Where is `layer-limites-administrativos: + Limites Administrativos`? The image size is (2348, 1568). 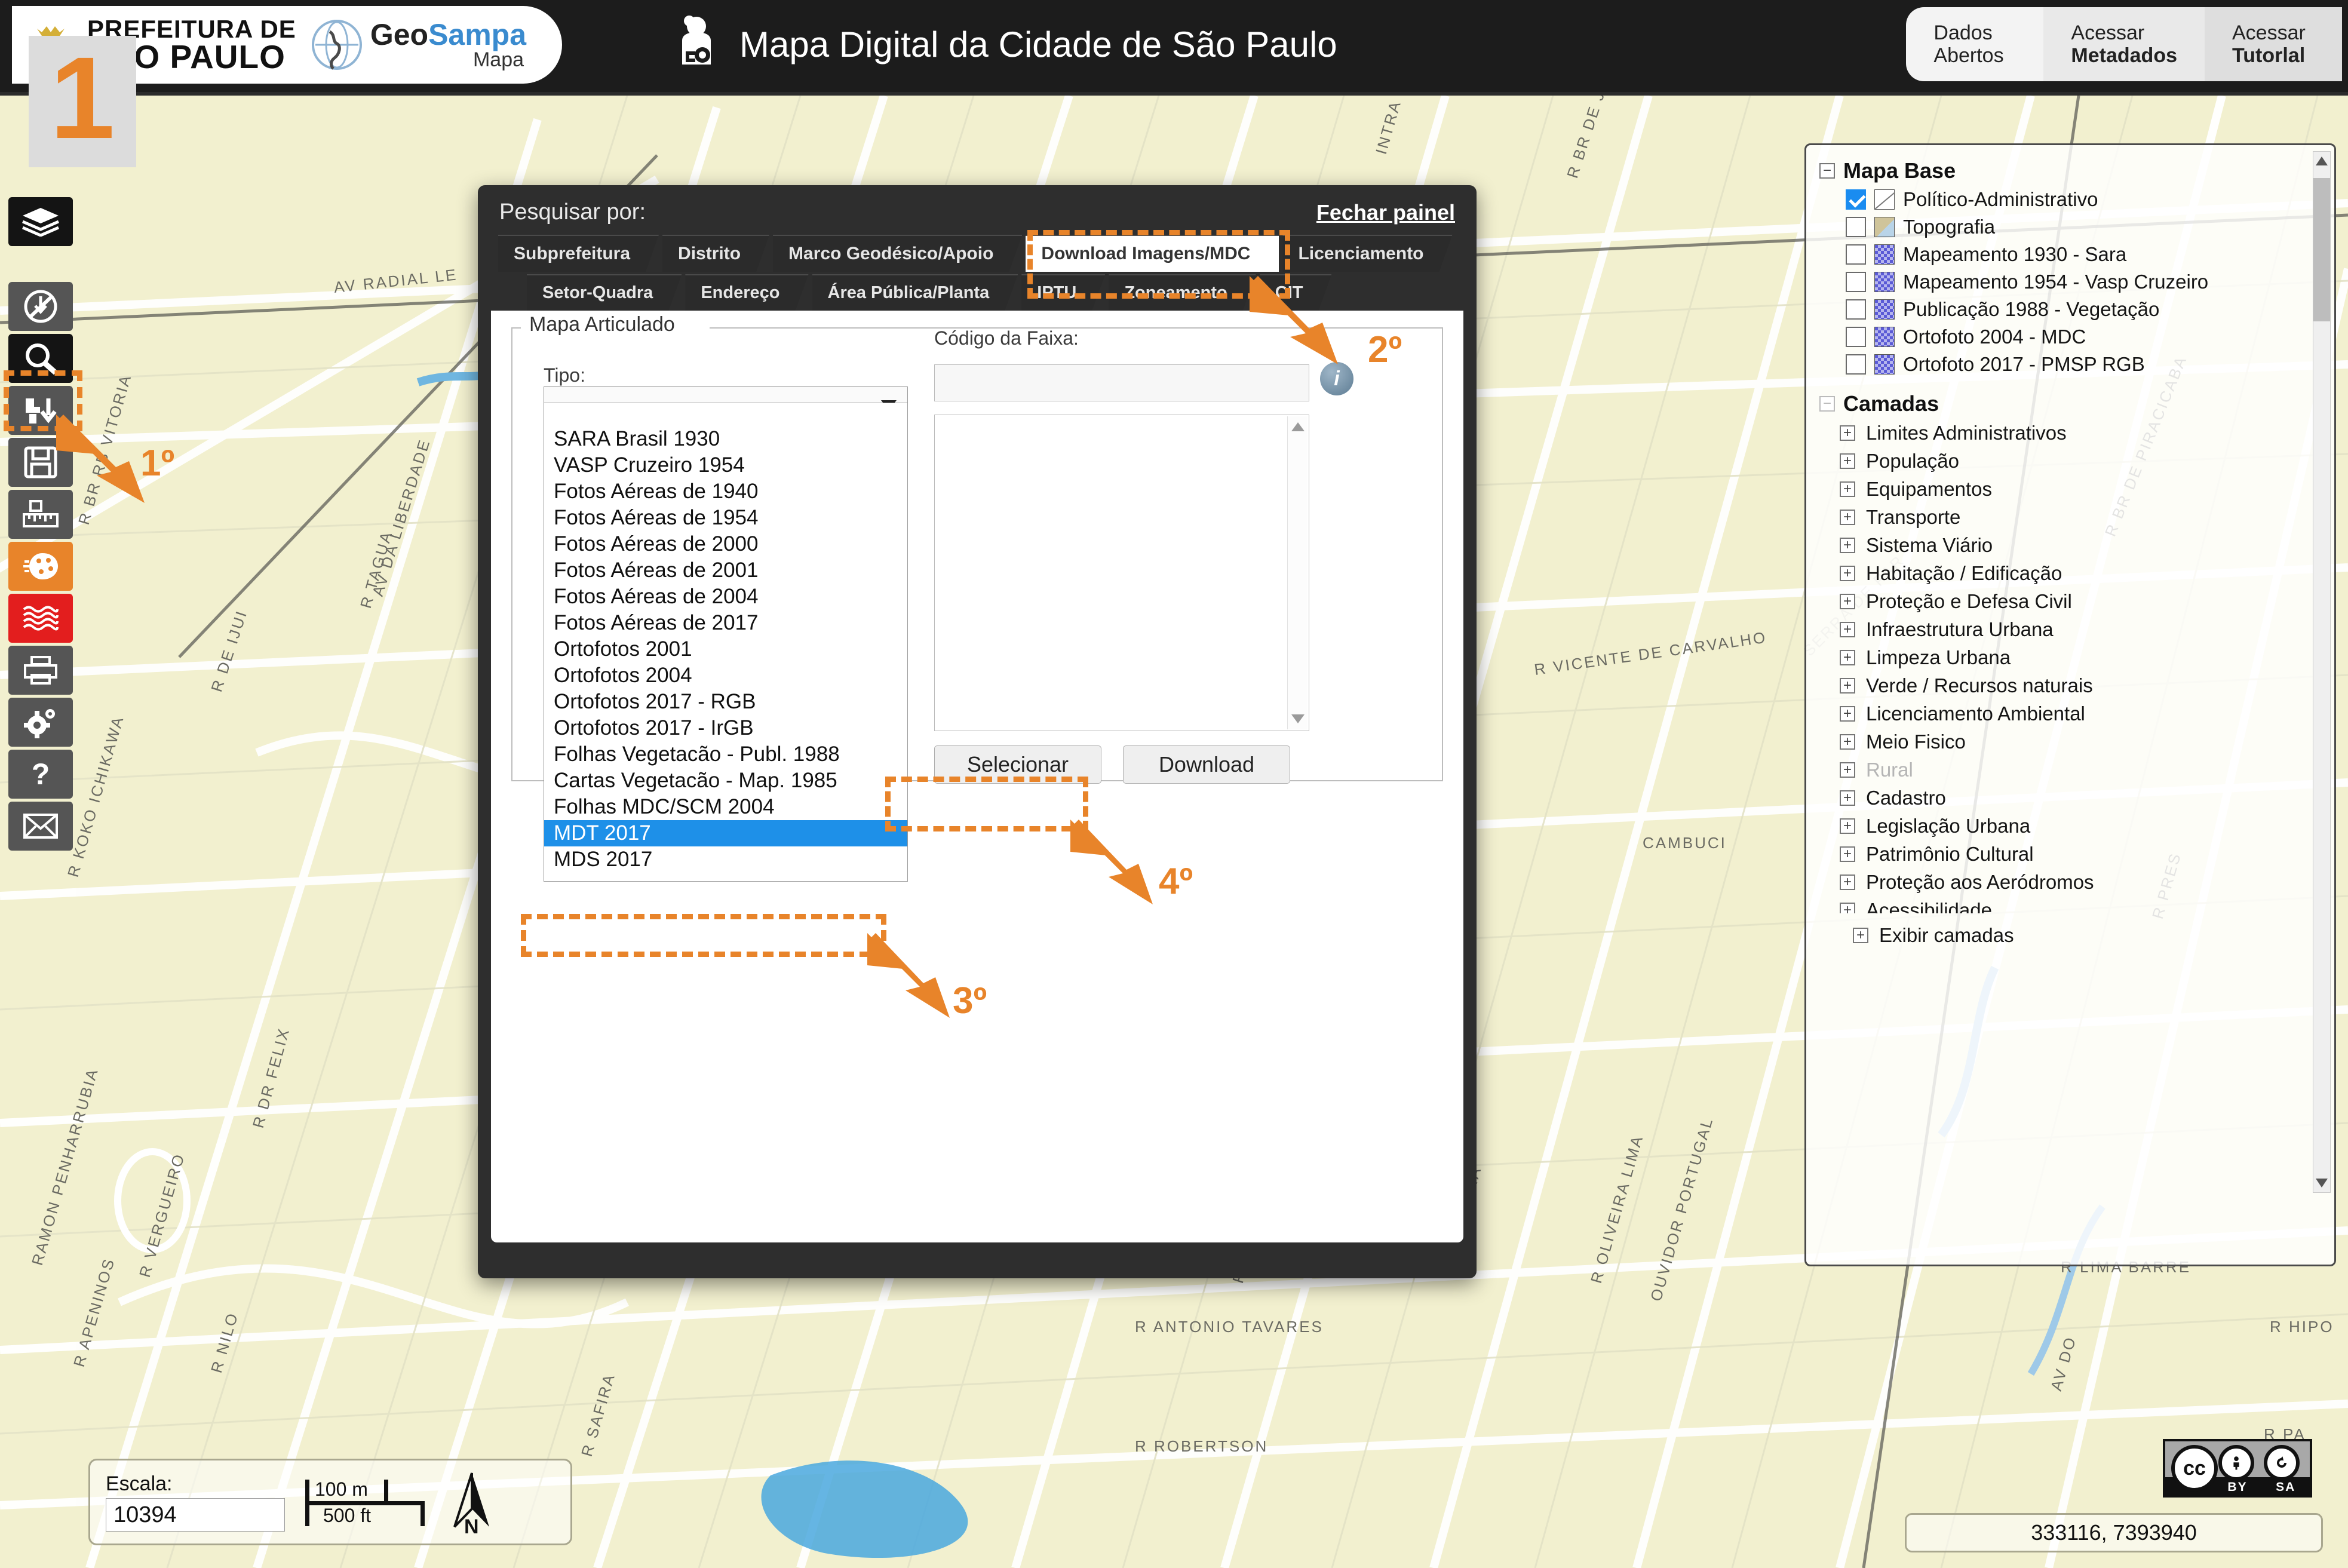
layer-limites-administrativos: + Limites Administrativos is located at coordinates (2082, 433).